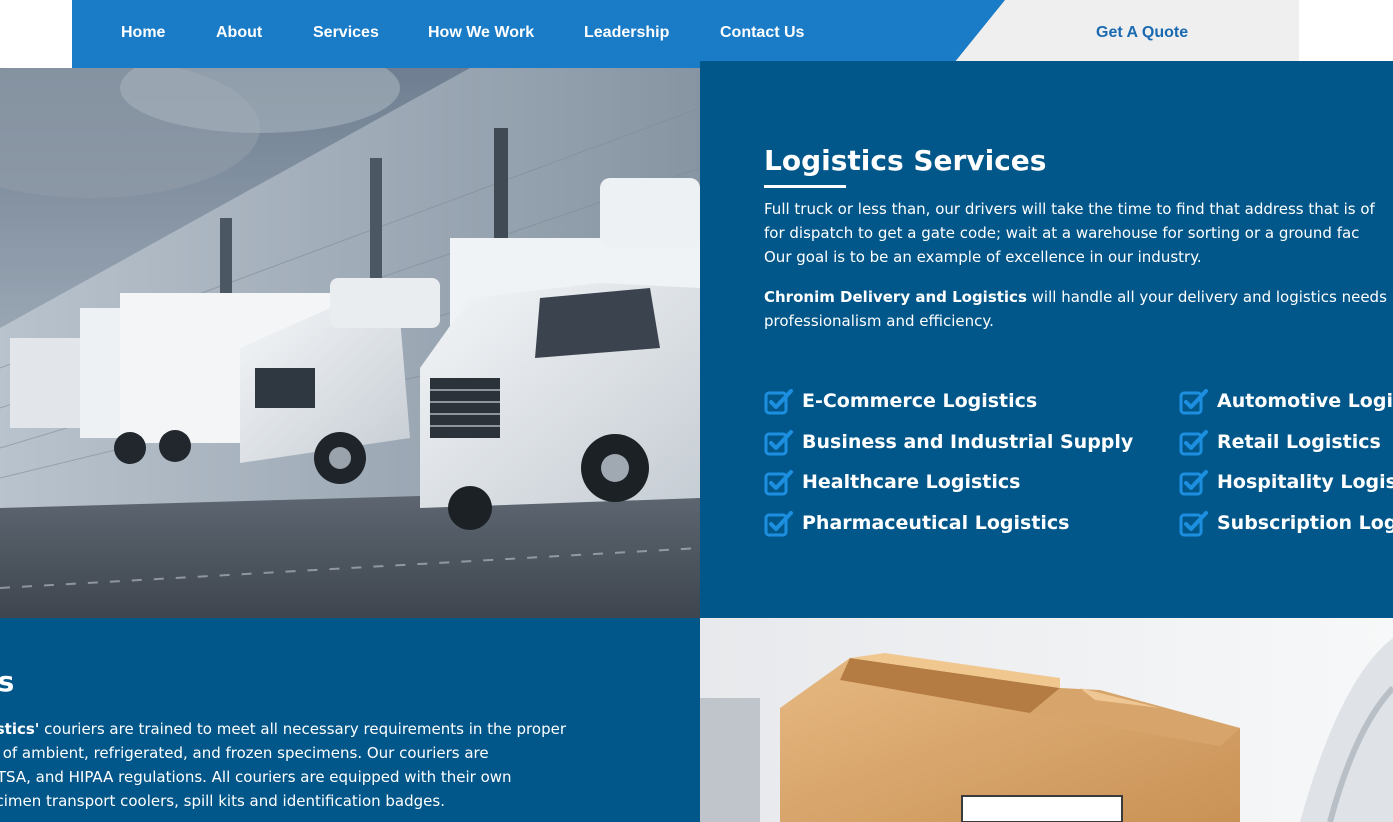 This screenshot has height=822, width=1393. I want to click on company-line-2: professionalism and efficiency., so click(879, 321).